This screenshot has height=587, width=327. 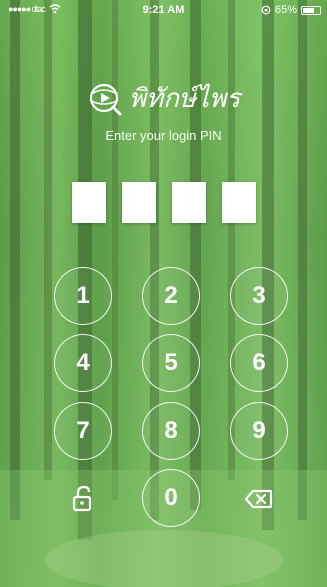 I want to click on keypad-7-button: 7, so click(x=83, y=431).